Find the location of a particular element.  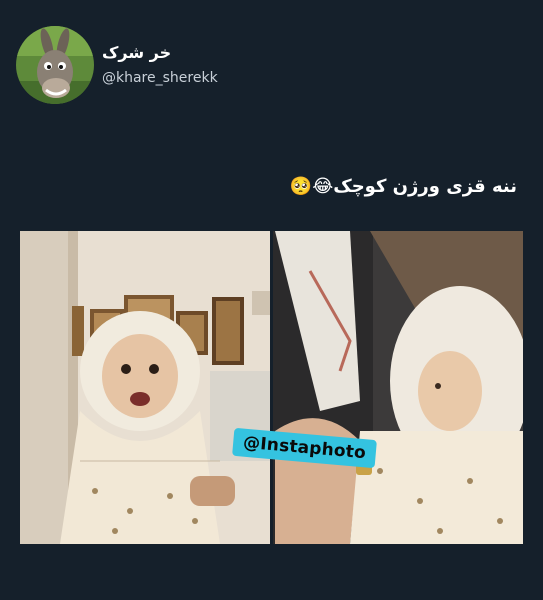

author-names: خر شرک @khare_sherekk is located at coordinates (160, 65).